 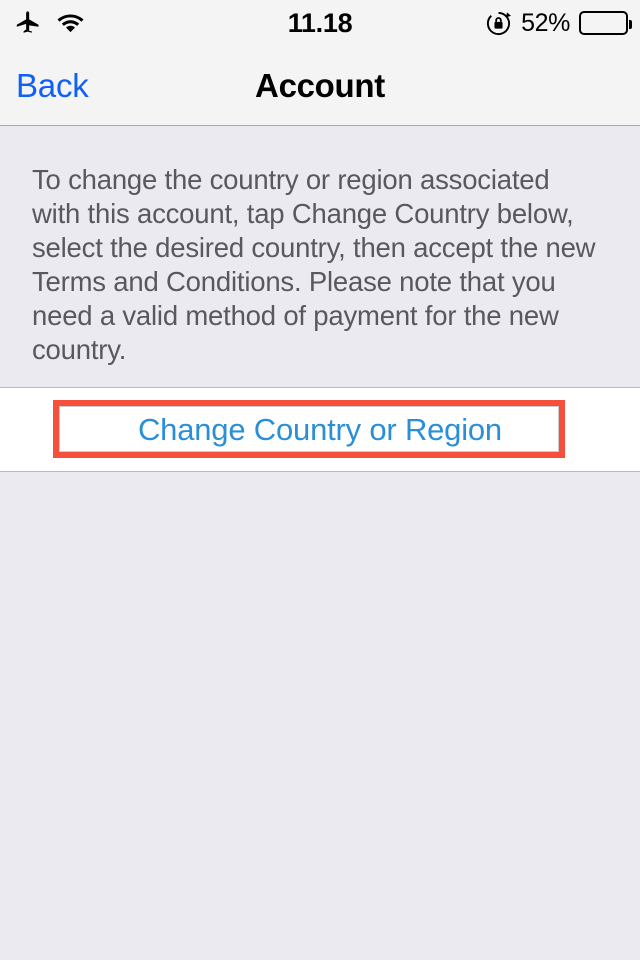 What do you see at coordinates (28, 23) in the screenshot?
I see `airplane-mode-icon` at bounding box center [28, 23].